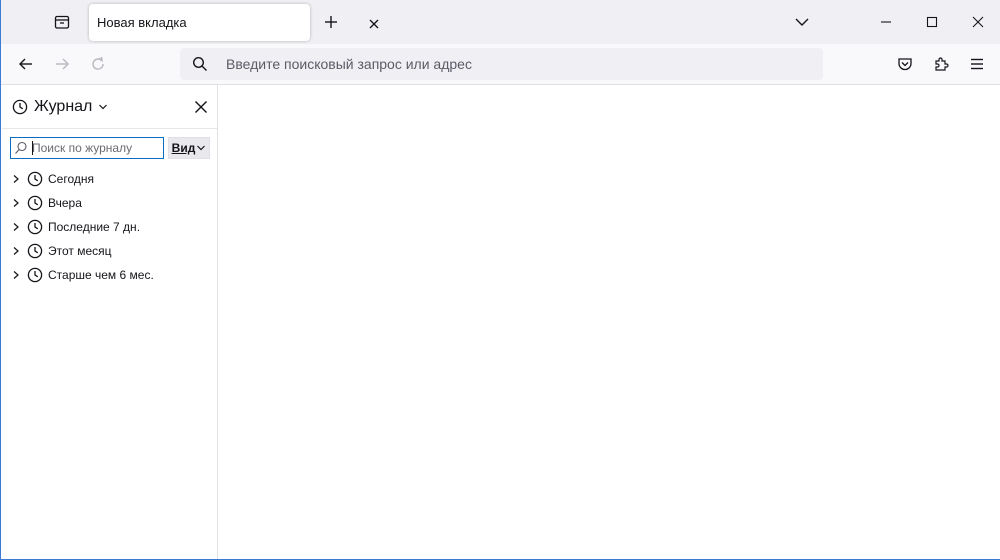 This screenshot has height=560, width=1000. What do you see at coordinates (234, 22) in the screenshot?
I see `tab-new-tab: Новая вкладка` at bounding box center [234, 22].